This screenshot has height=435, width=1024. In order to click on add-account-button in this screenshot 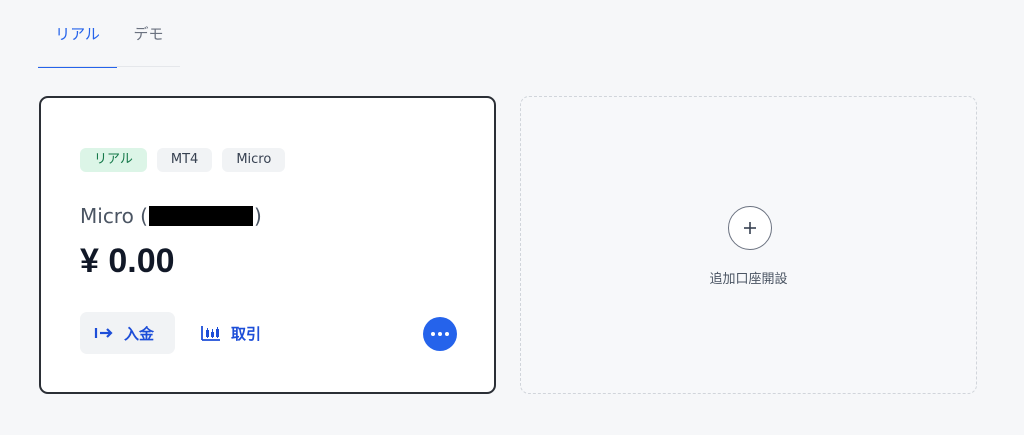, I will do `click(750, 228)`.